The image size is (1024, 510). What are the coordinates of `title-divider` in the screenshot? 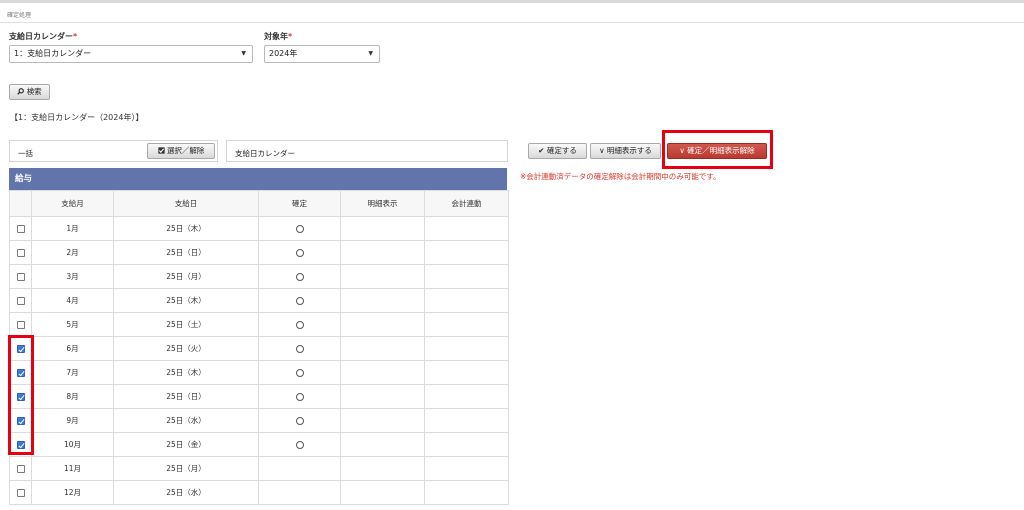 It's located at (512, 22).